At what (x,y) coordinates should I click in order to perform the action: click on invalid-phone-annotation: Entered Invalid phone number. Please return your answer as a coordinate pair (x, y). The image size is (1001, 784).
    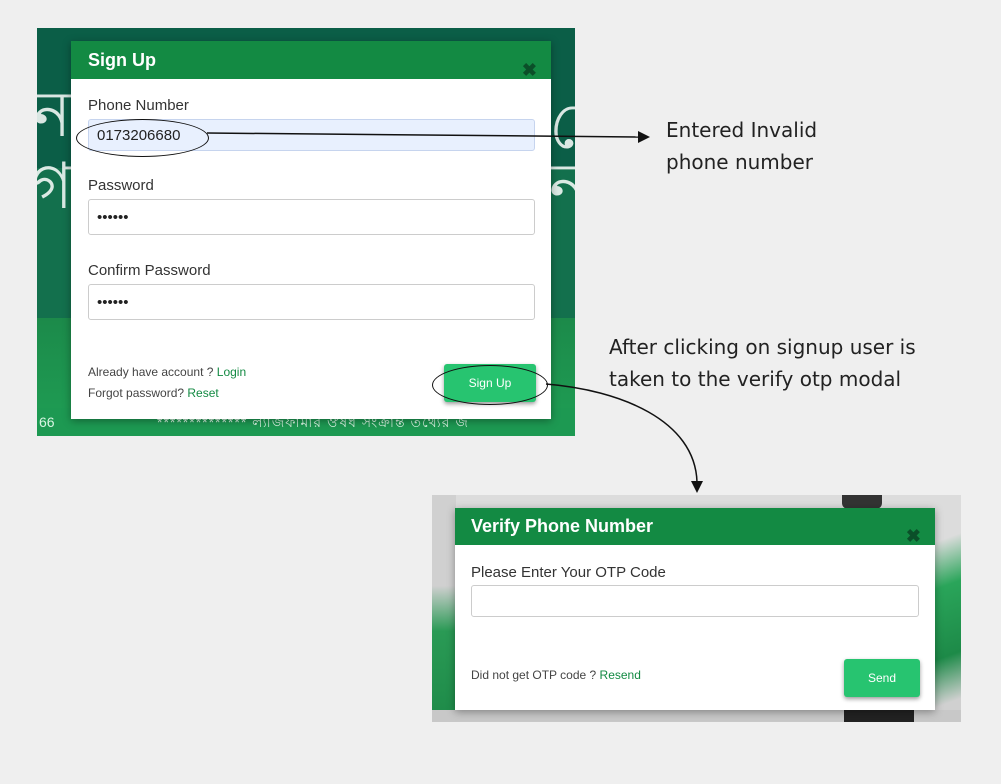
    Looking at the image, I should click on (741, 146).